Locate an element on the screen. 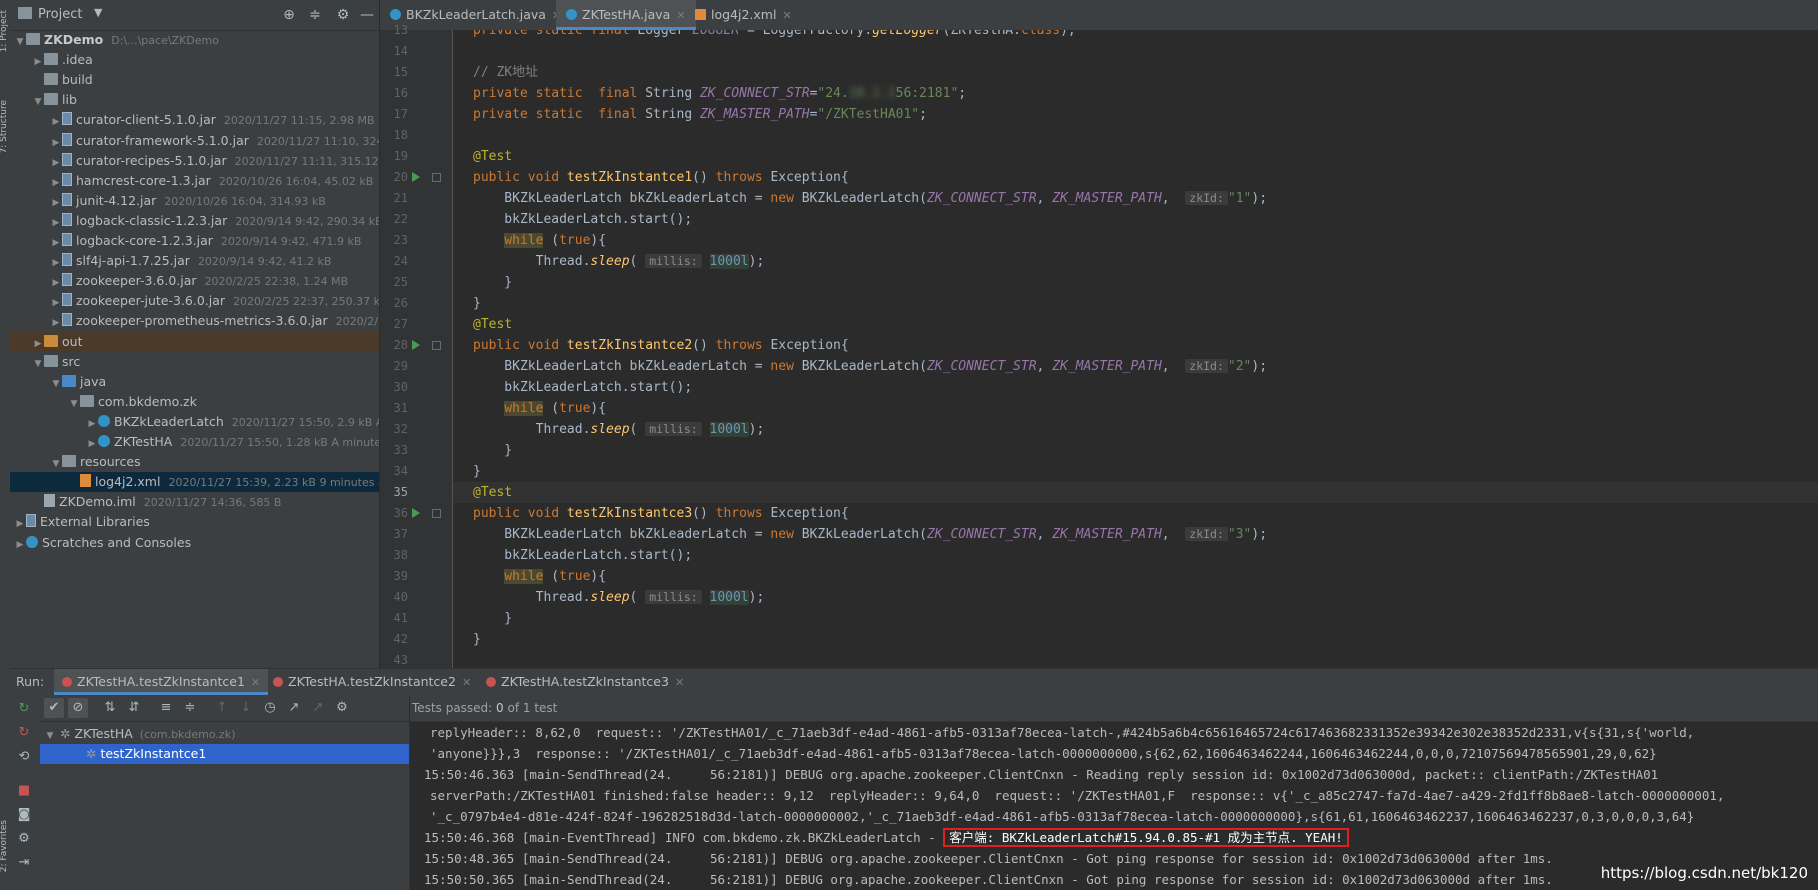  test-class-row: ▼ ✲ ZKTestHA (com.bkdemo.zk) is located at coordinates (224, 734).